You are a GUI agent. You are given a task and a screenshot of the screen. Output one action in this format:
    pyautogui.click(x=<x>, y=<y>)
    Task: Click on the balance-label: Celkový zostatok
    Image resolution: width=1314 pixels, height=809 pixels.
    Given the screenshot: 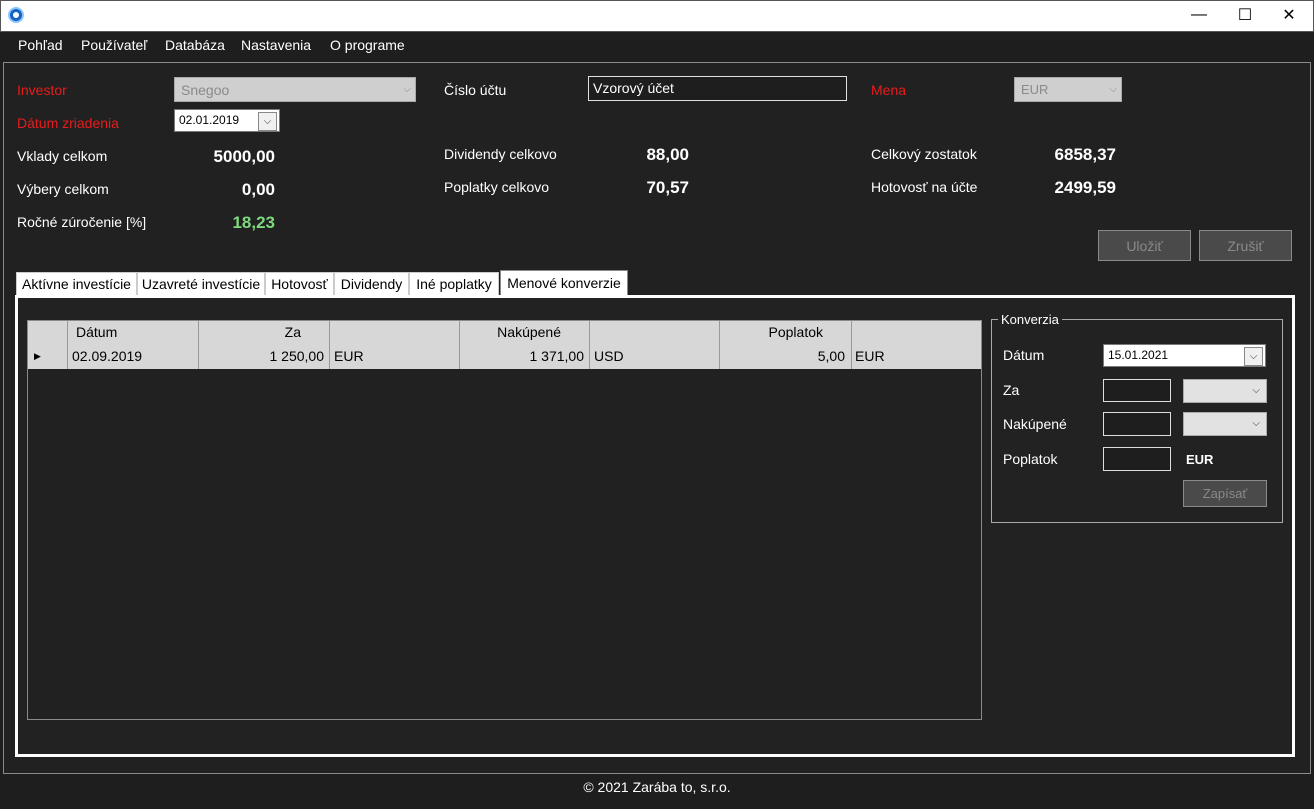 What is the action you would take?
    pyautogui.click(x=924, y=154)
    